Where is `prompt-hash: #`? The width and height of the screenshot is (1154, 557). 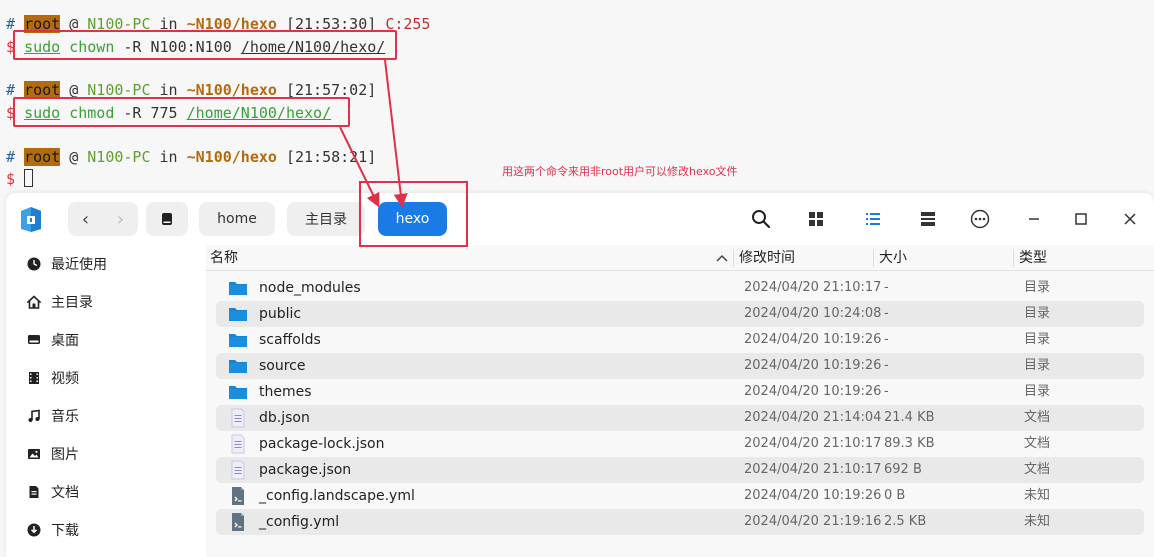 prompt-hash: # is located at coordinates (11, 157).